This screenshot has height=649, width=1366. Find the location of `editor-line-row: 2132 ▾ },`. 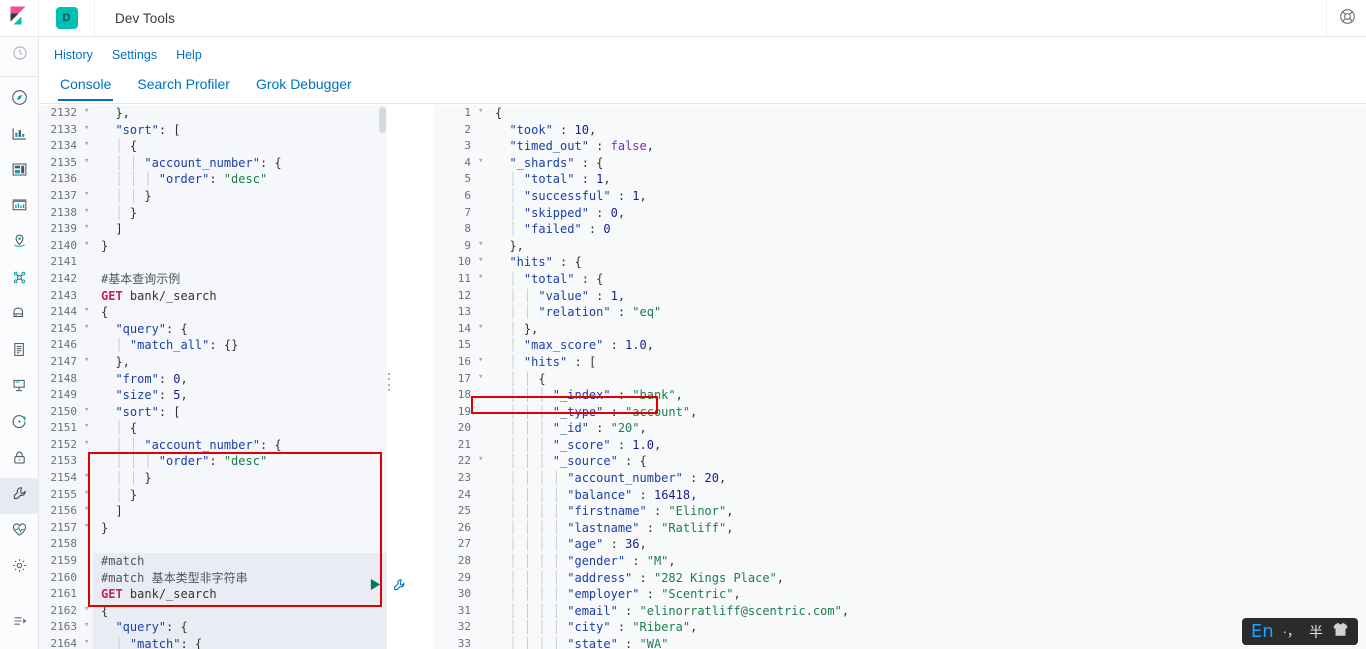

editor-line-row: 2132 ▾ }, is located at coordinates (213, 113).